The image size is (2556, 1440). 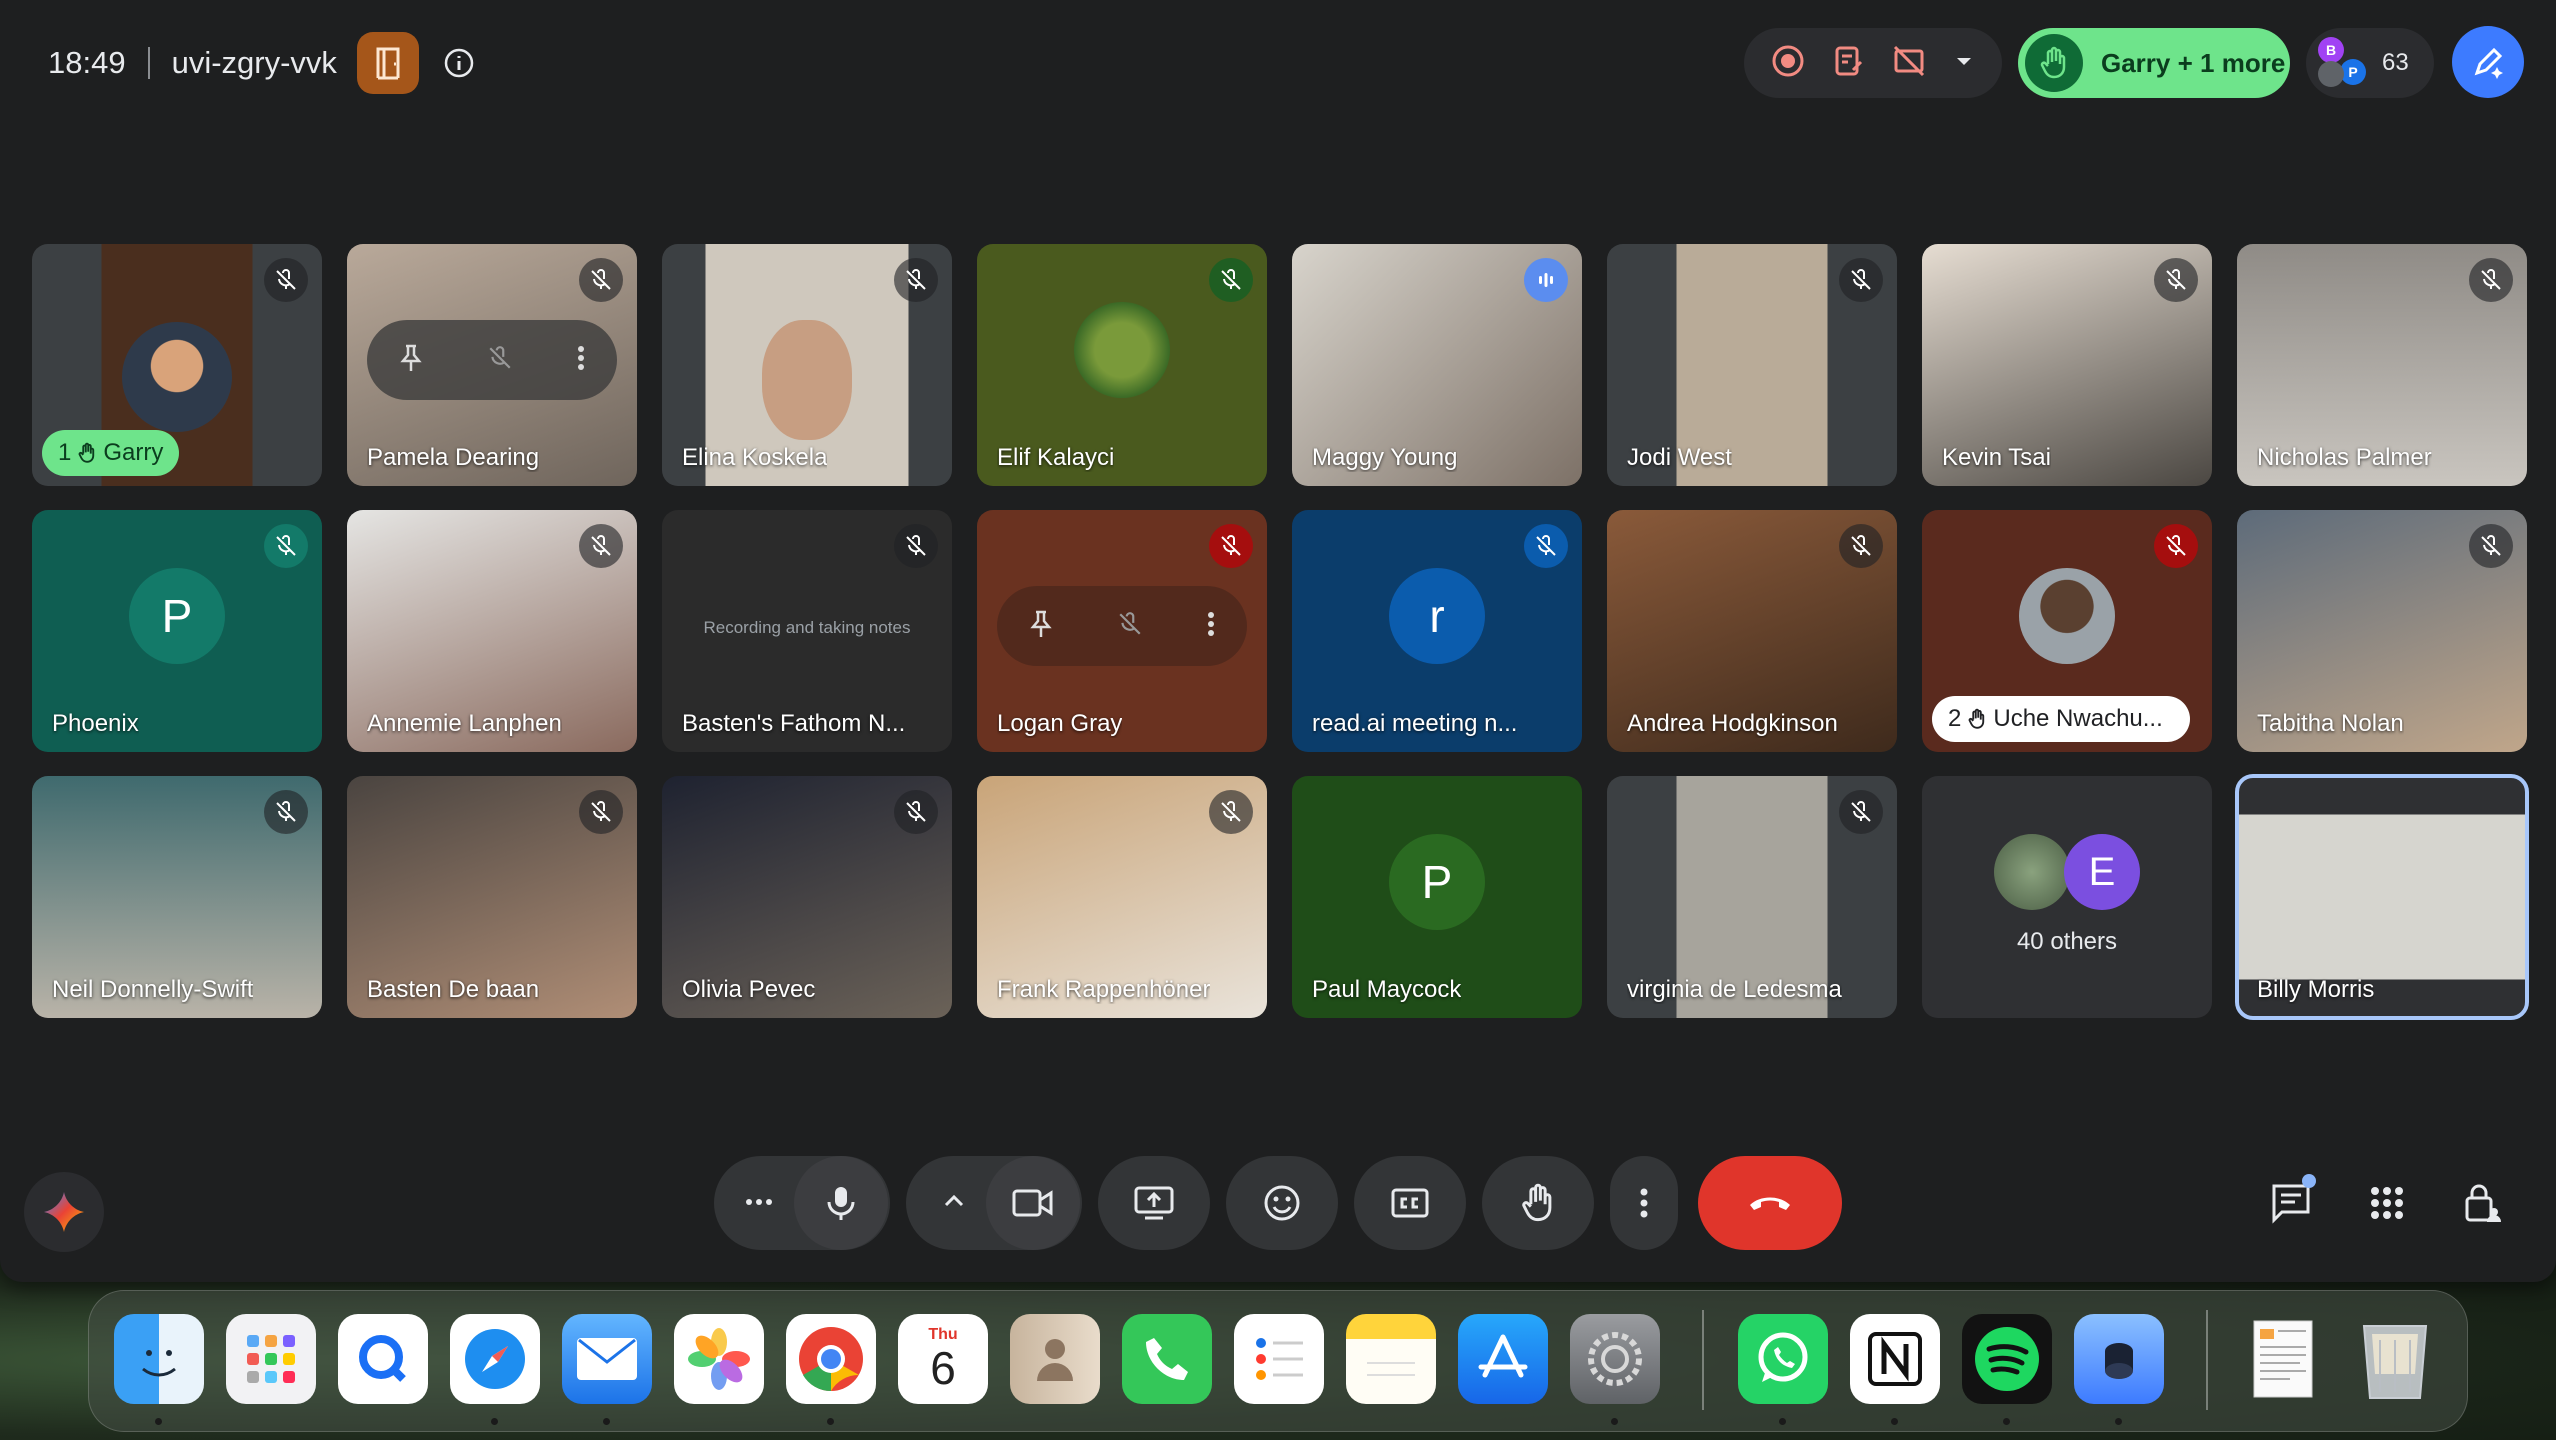 What do you see at coordinates (177, 631) in the screenshot?
I see `participant-tile: P Phoenix` at bounding box center [177, 631].